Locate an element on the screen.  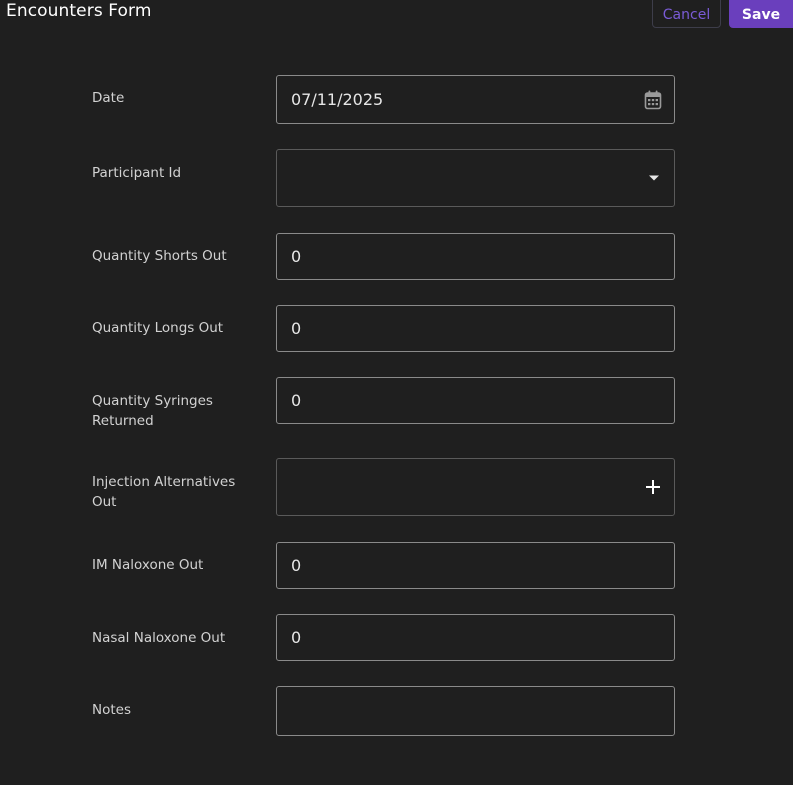
nasal-naloxone-out-label: Nasal Naloxone Out is located at coordinates (159, 638).